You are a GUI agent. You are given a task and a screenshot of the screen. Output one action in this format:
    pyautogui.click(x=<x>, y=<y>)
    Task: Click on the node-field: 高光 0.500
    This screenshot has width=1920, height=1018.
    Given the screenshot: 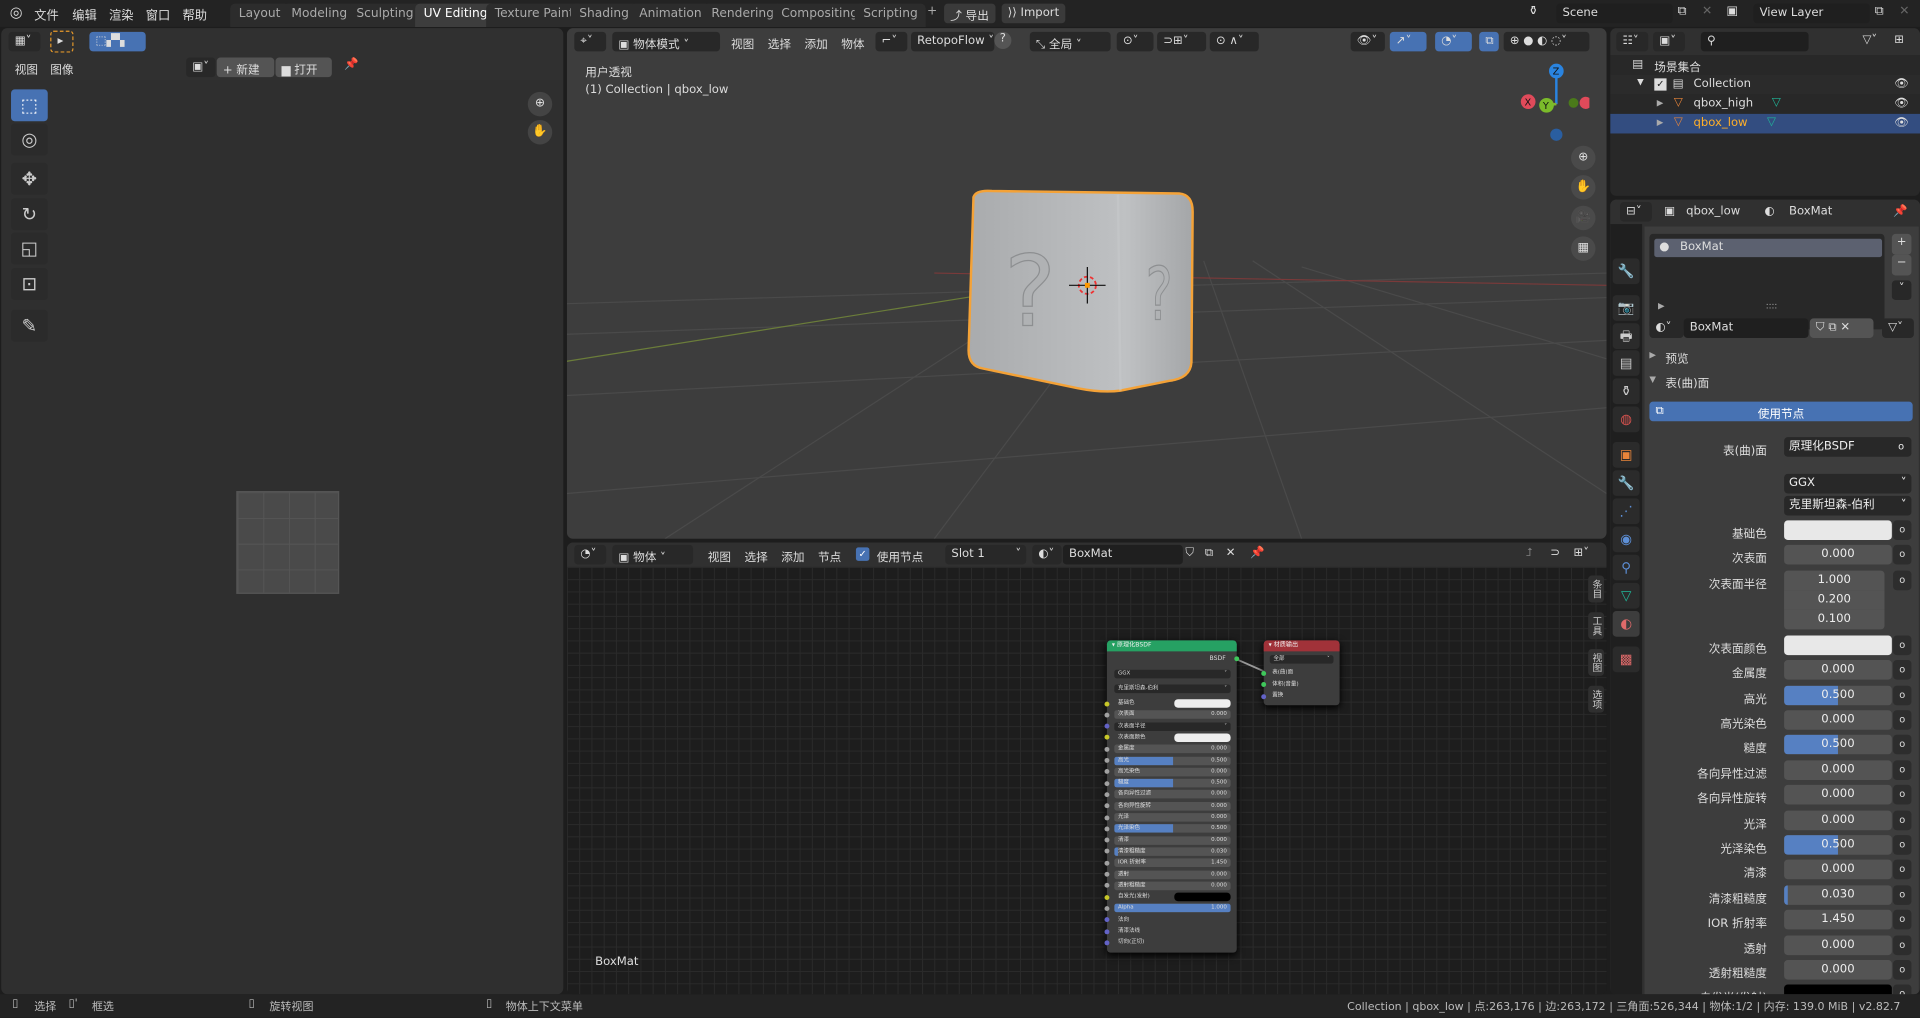 What is the action you would take?
    pyautogui.click(x=1172, y=760)
    